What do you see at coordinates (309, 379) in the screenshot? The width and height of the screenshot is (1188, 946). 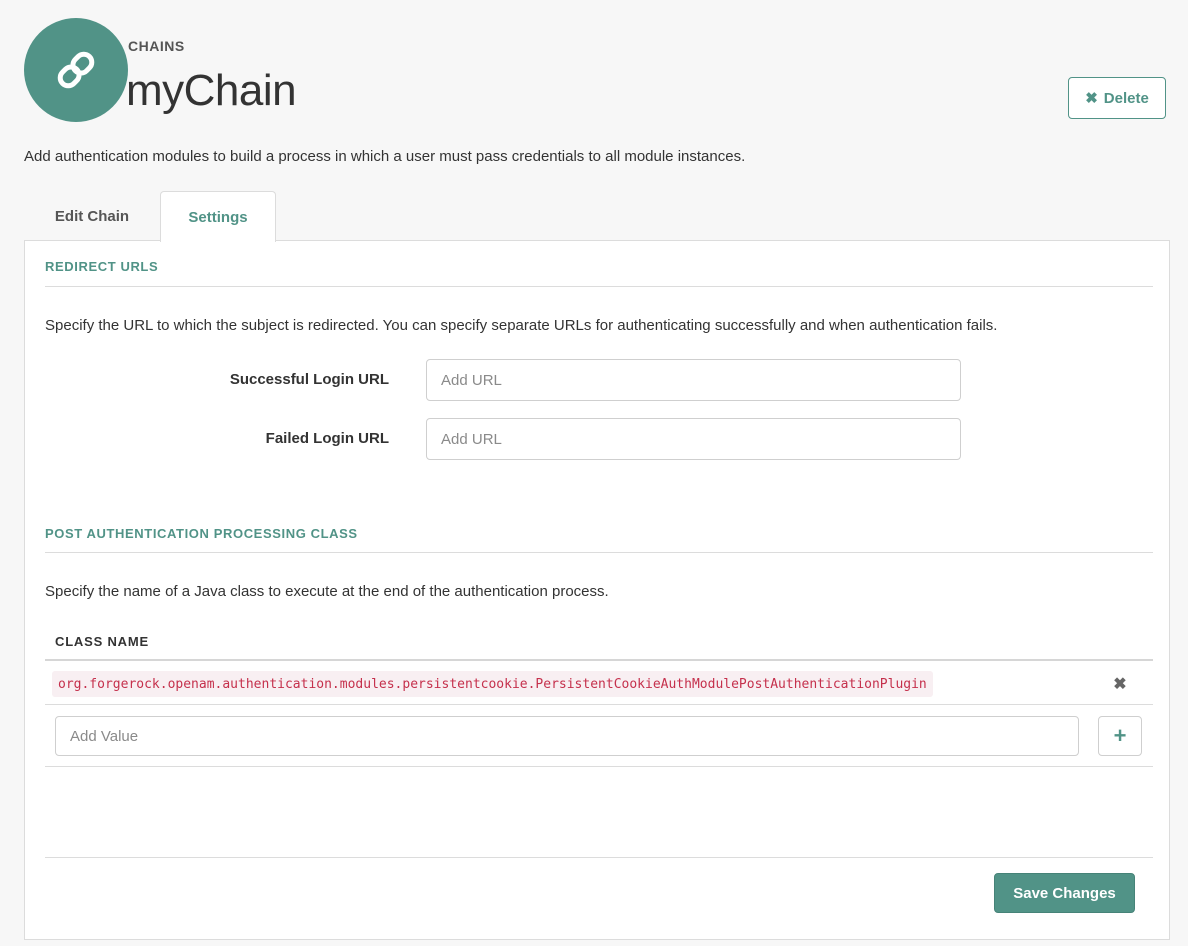 I see `successful-login-url-label: Successful Login URL` at bounding box center [309, 379].